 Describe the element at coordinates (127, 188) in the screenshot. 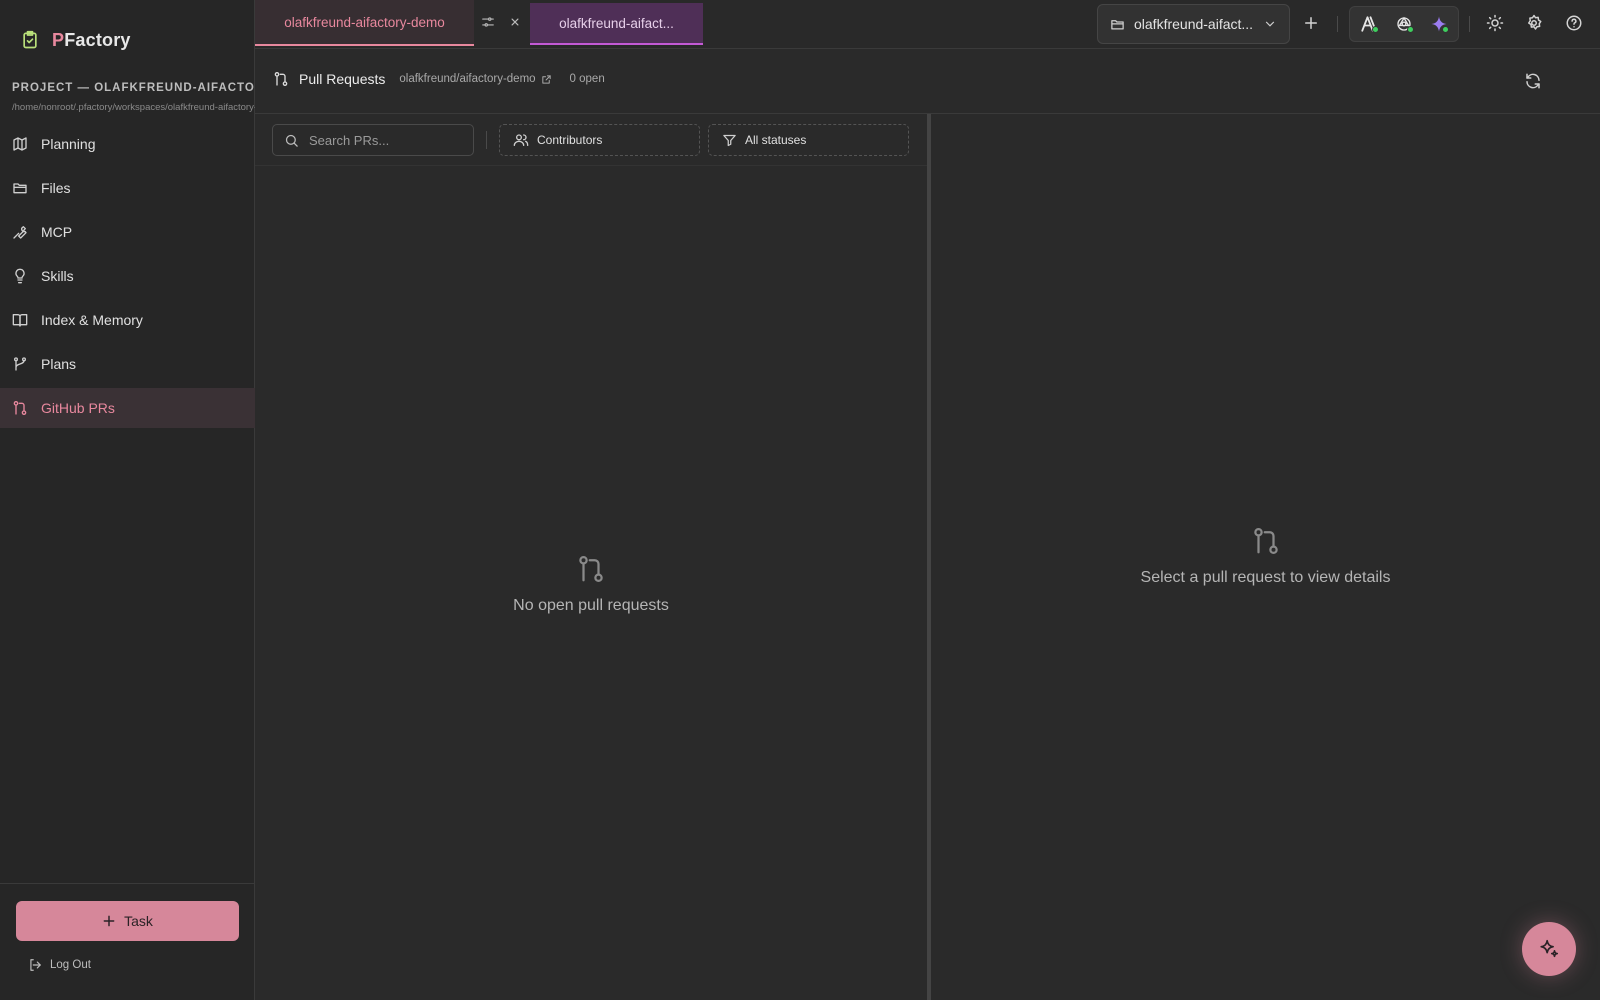

I see `sidebar-item-files: Files` at that location.